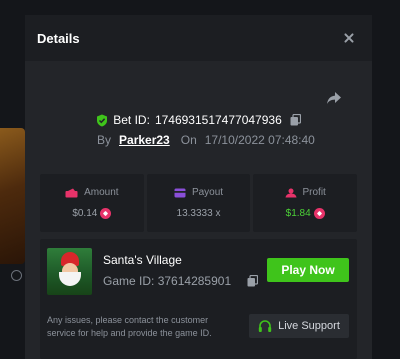 The width and height of the screenshot is (400, 359). Describe the element at coordinates (71, 192) in the screenshot. I see `amount-icon` at that location.